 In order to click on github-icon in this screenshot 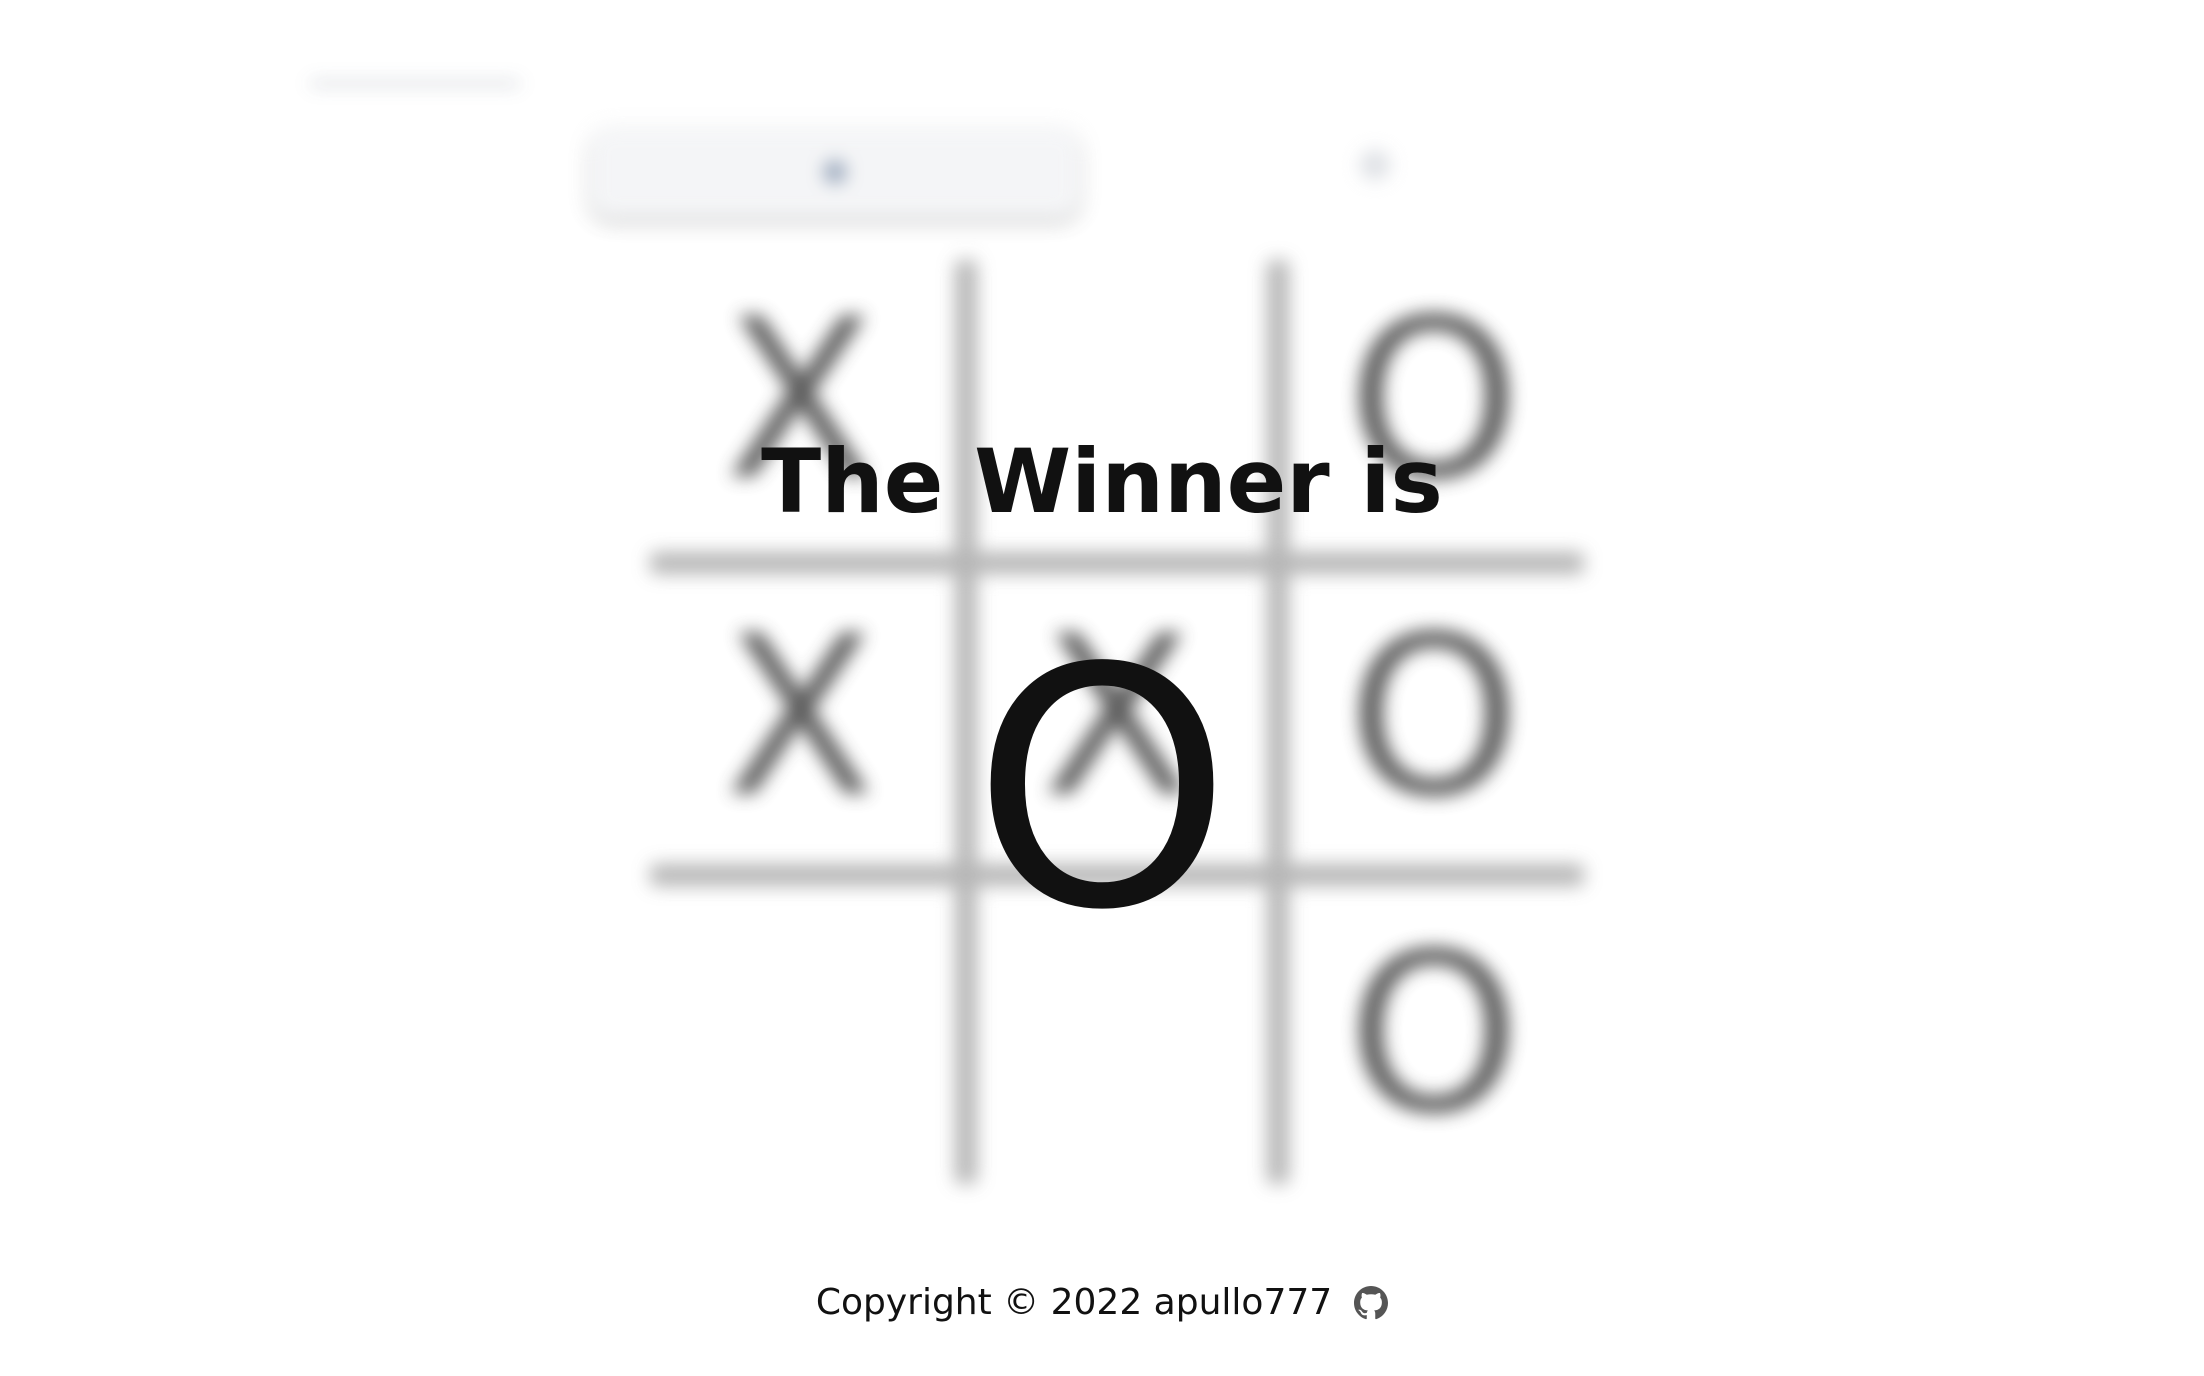, I will do `click(1371, 1302)`.